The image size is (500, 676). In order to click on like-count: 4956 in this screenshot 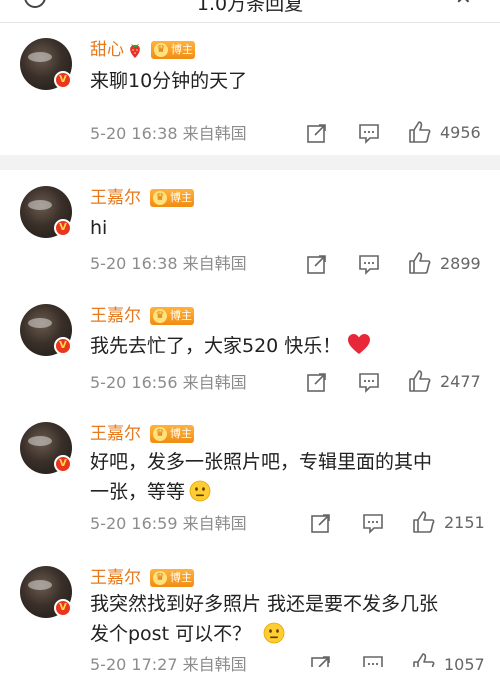, I will do `click(460, 132)`.